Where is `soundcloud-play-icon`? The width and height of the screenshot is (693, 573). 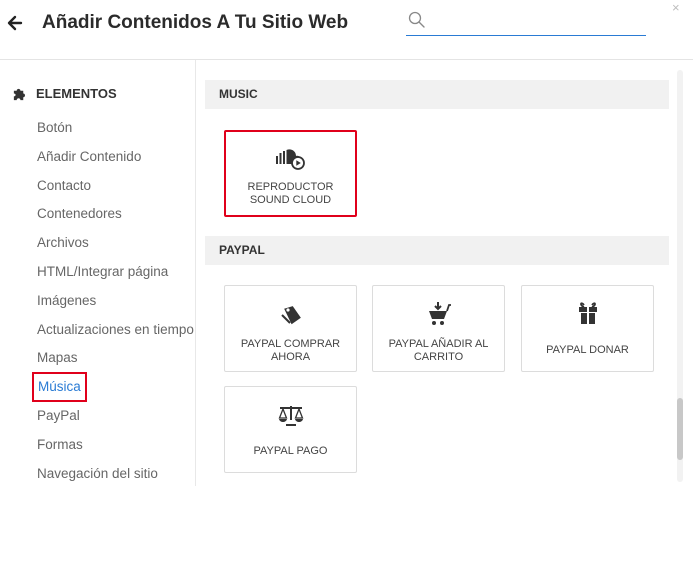
soundcloud-play-icon is located at coordinates (290, 159).